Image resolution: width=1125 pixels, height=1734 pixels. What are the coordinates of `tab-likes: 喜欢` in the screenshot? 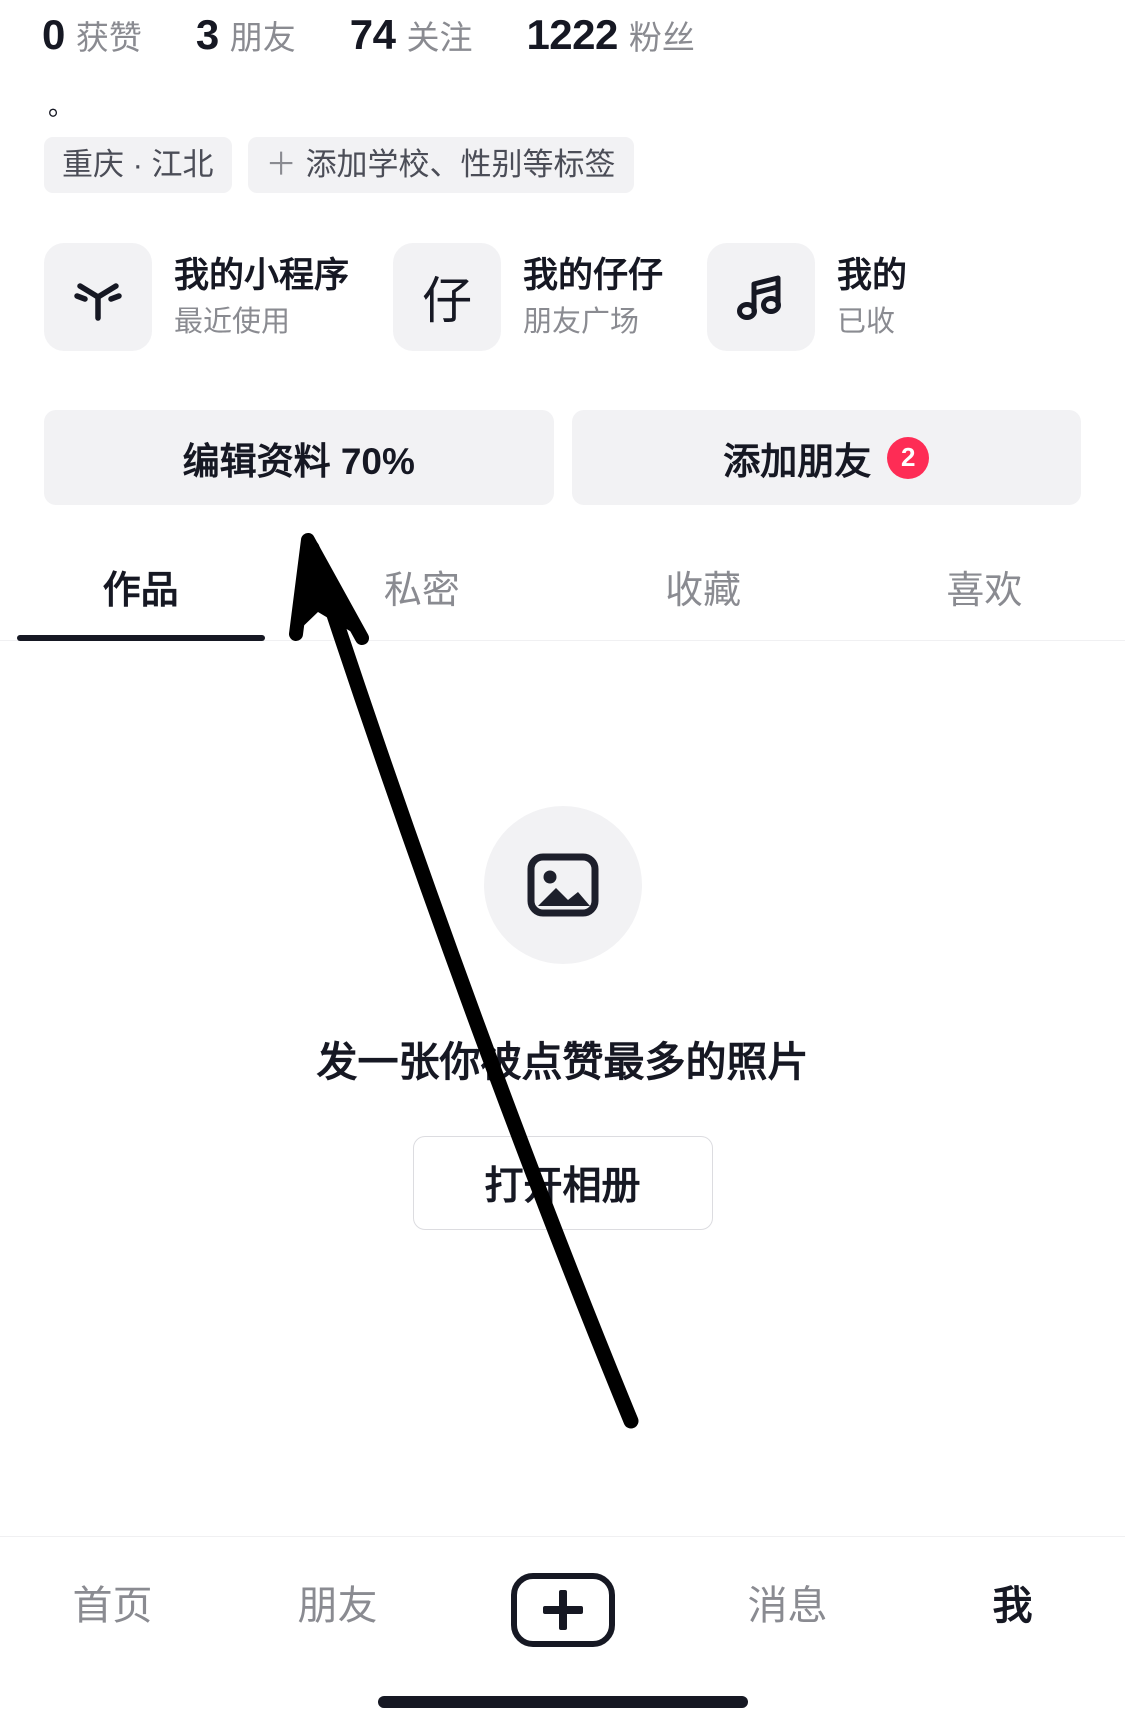 It's located at (984, 592).